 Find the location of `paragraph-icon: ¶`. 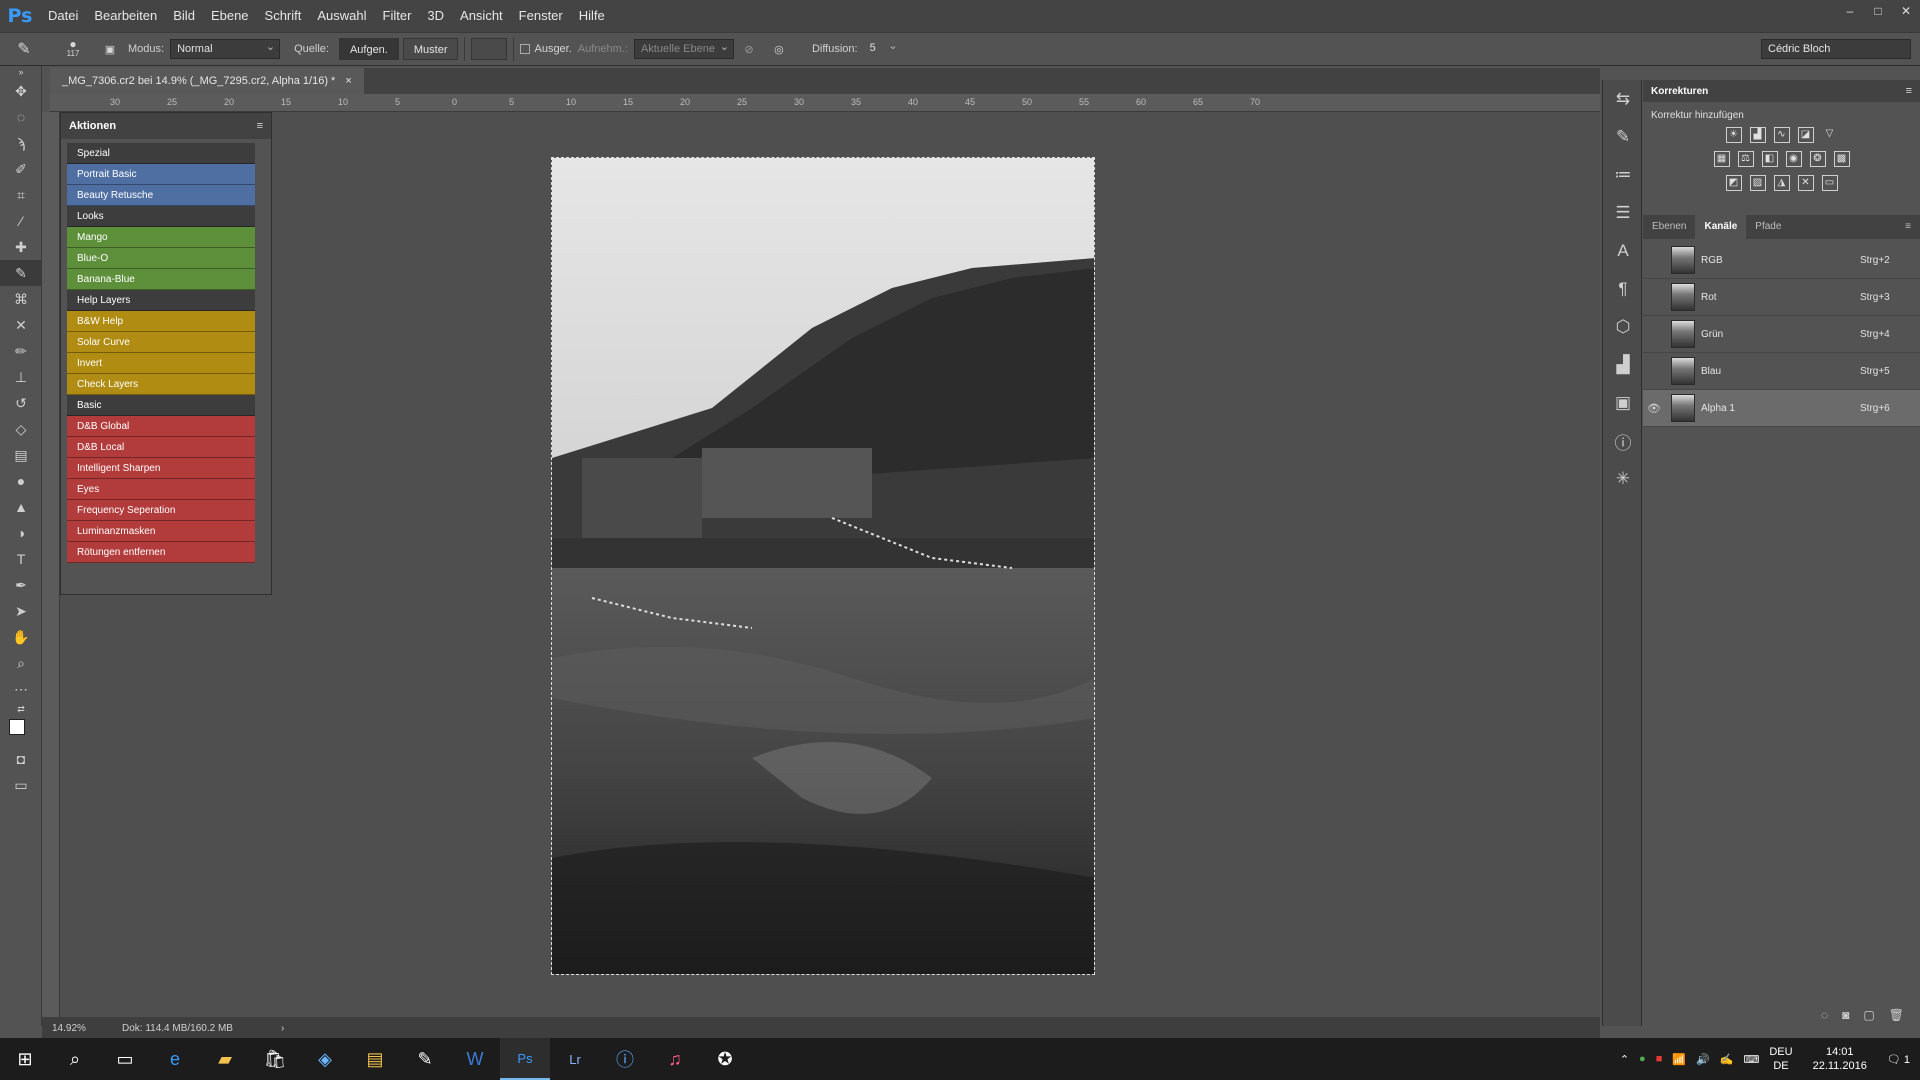

paragraph-icon: ¶ is located at coordinates (1623, 289).